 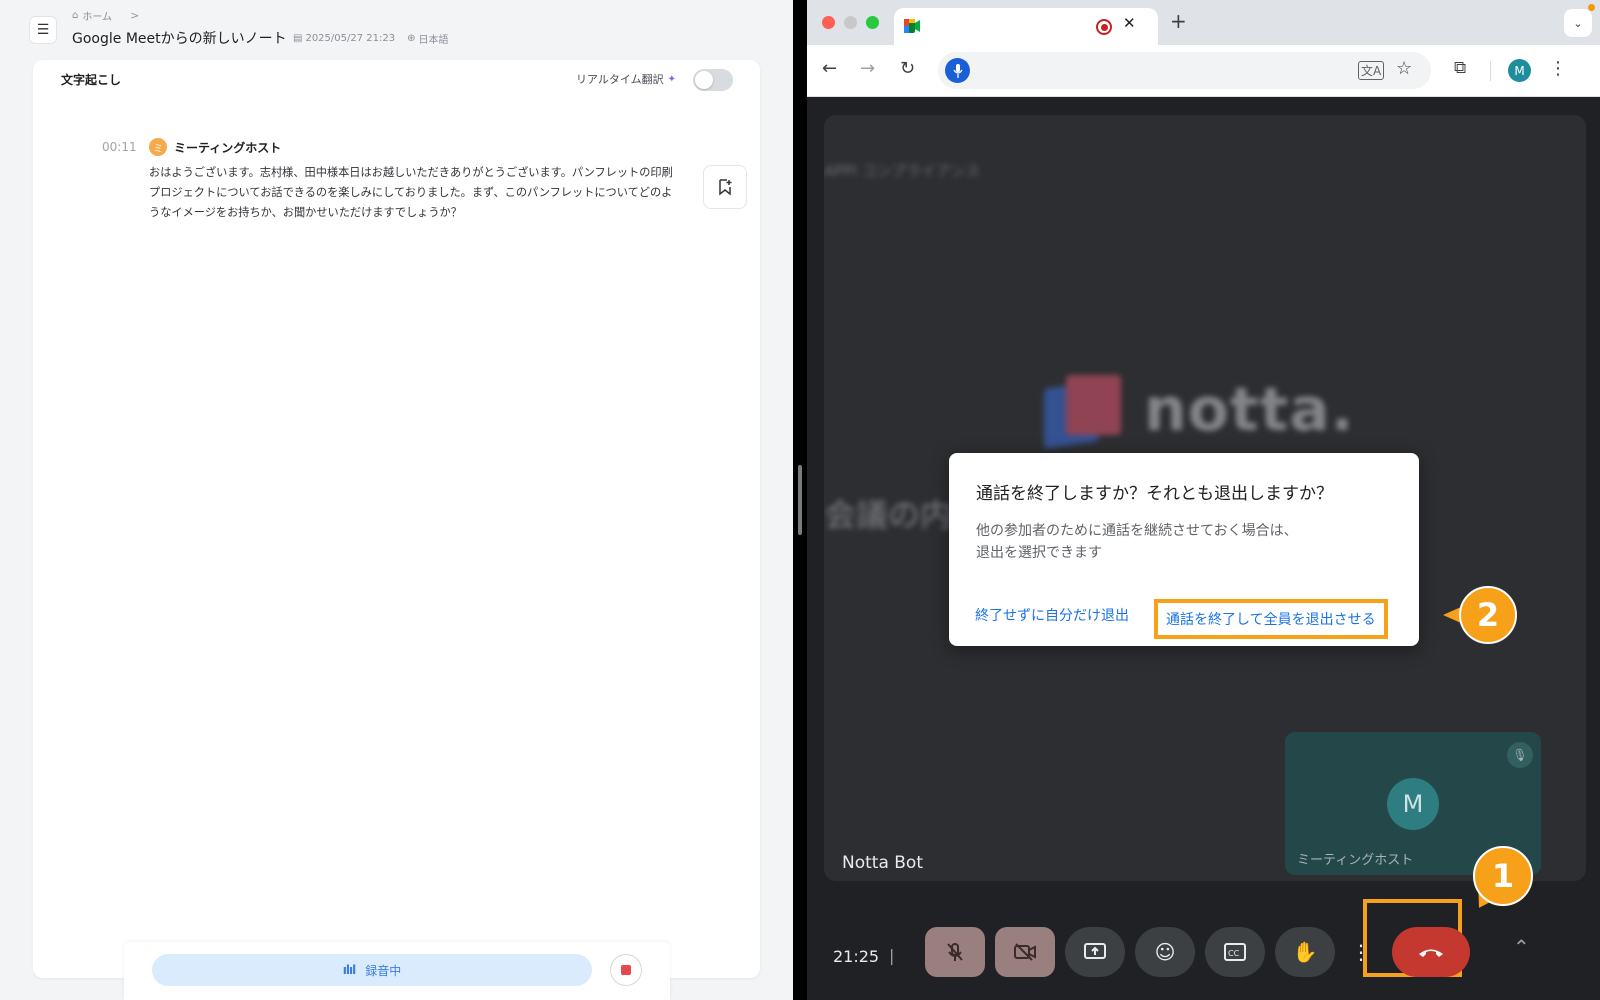 I want to click on breadcrumb-chevron-icon: >, so click(x=135, y=15).